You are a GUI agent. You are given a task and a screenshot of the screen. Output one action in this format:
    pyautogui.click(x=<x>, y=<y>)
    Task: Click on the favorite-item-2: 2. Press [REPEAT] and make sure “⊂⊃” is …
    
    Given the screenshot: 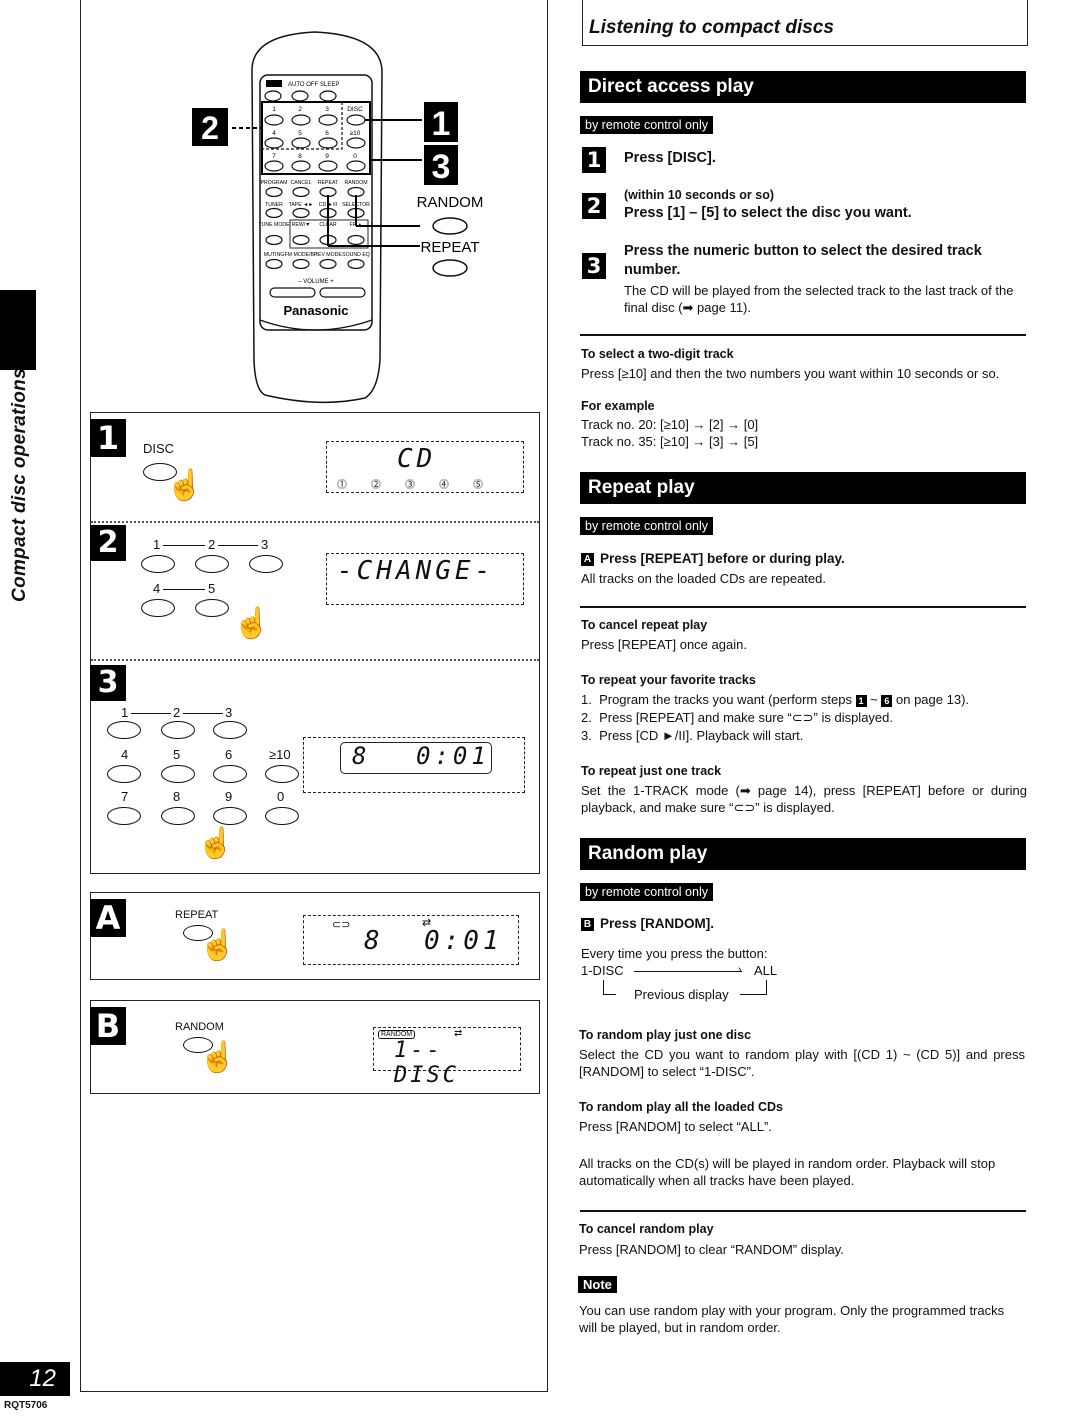 What is the action you would take?
    pyautogui.click(x=737, y=717)
    